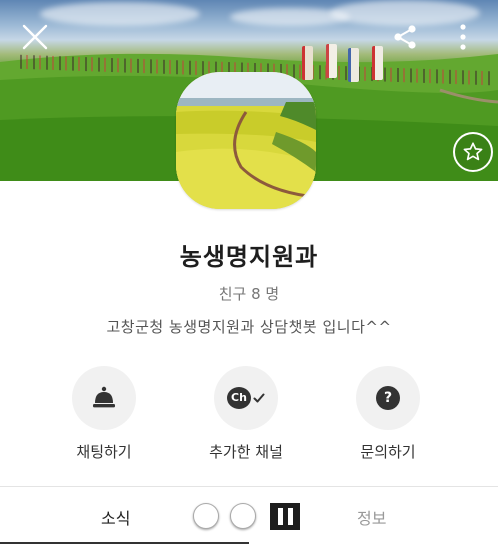 The image size is (498, 545). I want to click on question-icon: ?, so click(388, 398).